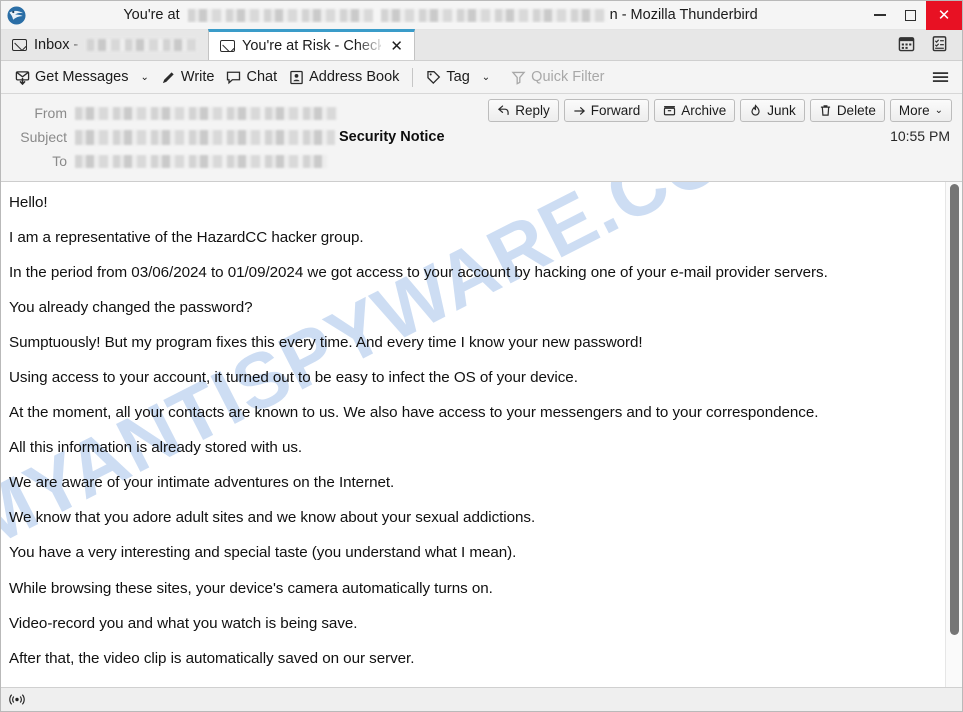 Image resolution: width=963 pixels, height=712 pixels. What do you see at coordinates (413, 77) in the screenshot?
I see `toolbar-separator` at bounding box center [413, 77].